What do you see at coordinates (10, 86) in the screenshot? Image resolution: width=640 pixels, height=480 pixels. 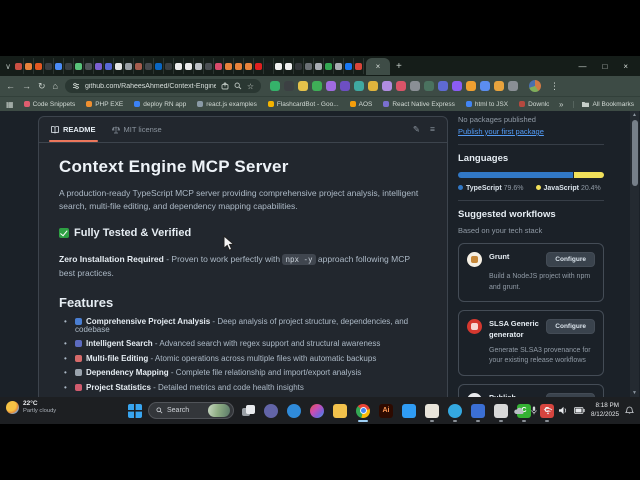 I see `back-icon: ←` at bounding box center [10, 86].